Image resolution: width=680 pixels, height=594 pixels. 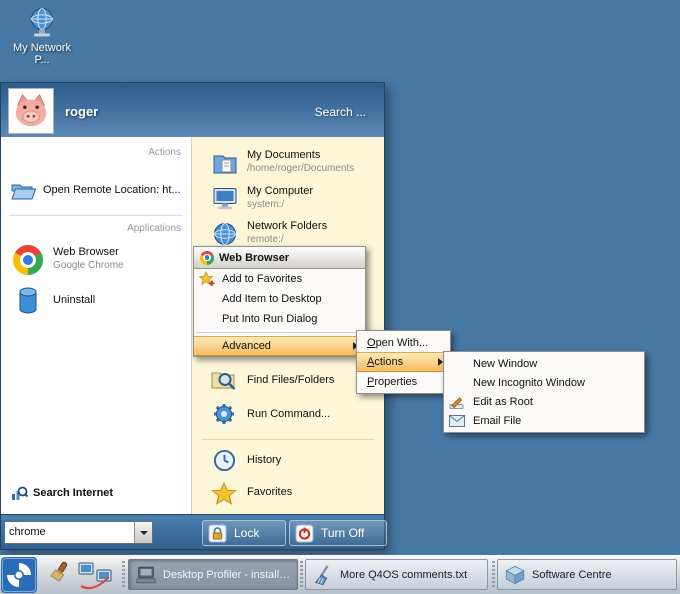 What do you see at coordinates (266, 204) in the screenshot?
I see `menu-item-subtitle: system:/` at bounding box center [266, 204].